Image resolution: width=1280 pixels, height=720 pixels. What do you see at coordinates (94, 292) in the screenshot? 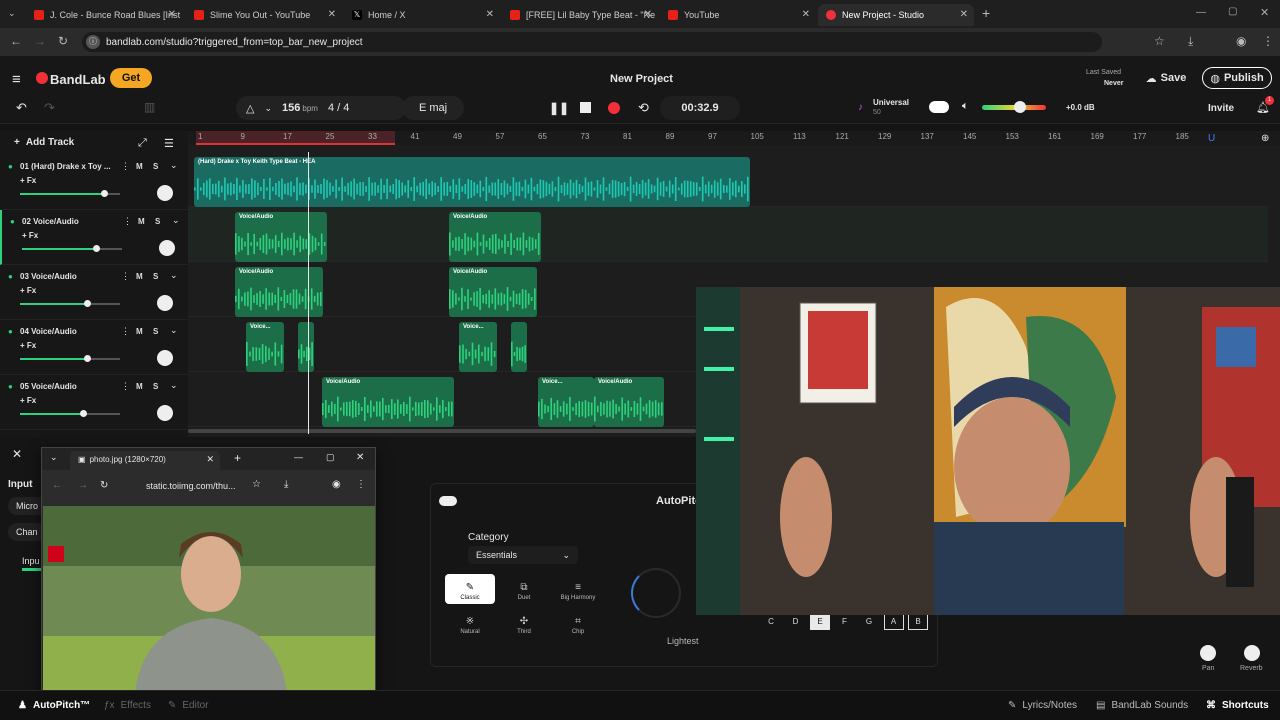
I see `track-header: ● 03 Voice/Audio ⋮ M S ⌄ + Fx` at bounding box center [94, 292].